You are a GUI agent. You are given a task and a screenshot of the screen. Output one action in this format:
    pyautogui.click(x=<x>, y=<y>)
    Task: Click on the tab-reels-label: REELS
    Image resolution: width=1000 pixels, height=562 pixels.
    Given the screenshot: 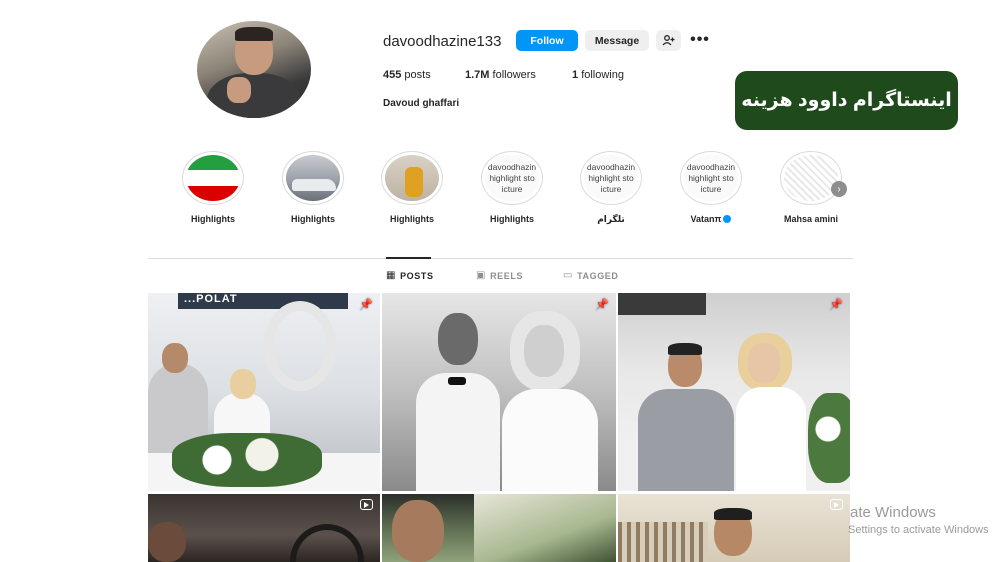 What is the action you would take?
    pyautogui.click(x=507, y=275)
    